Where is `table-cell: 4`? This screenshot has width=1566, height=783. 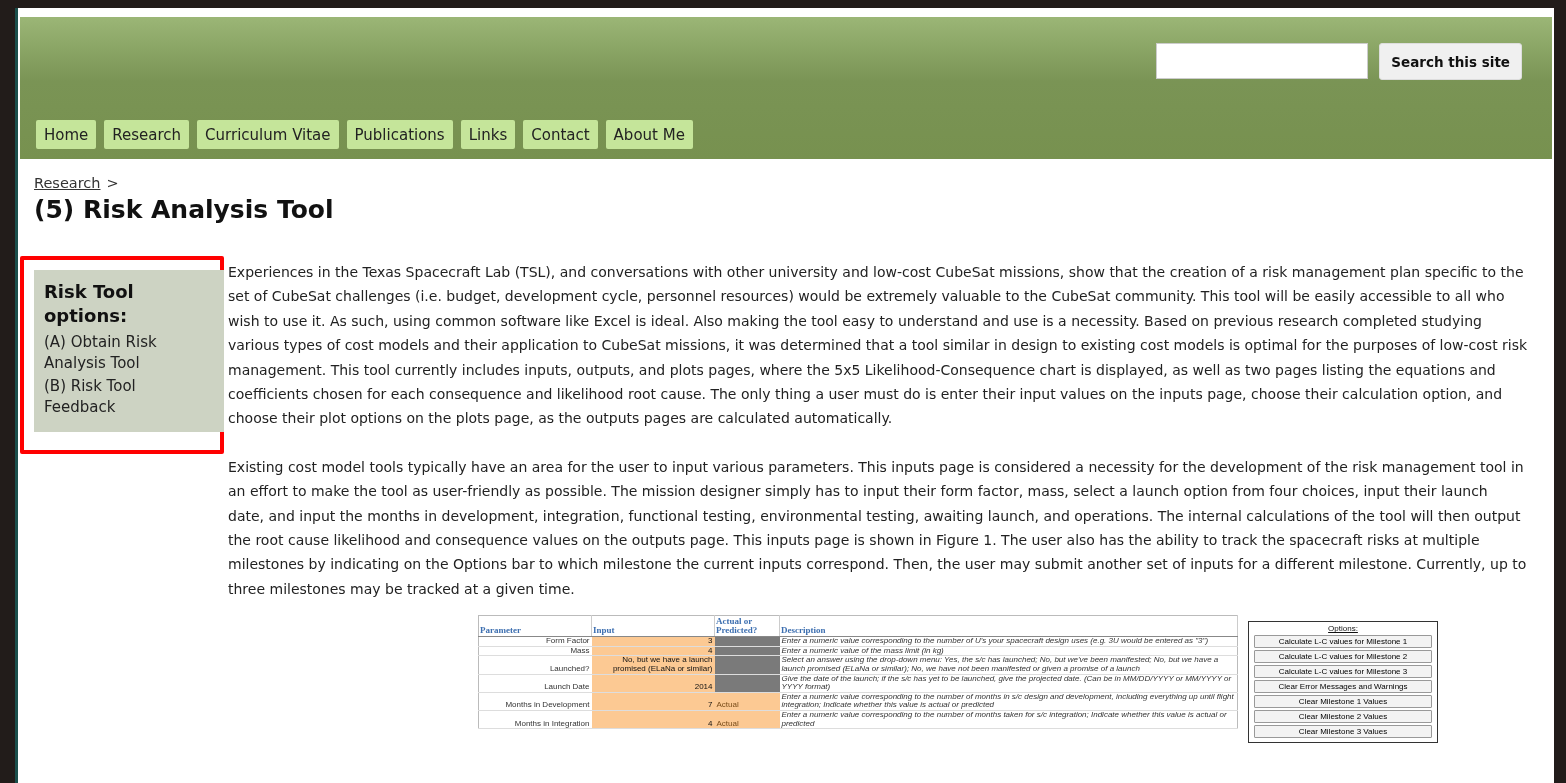
table-cell: 4 is located at coordinates (653, 651).